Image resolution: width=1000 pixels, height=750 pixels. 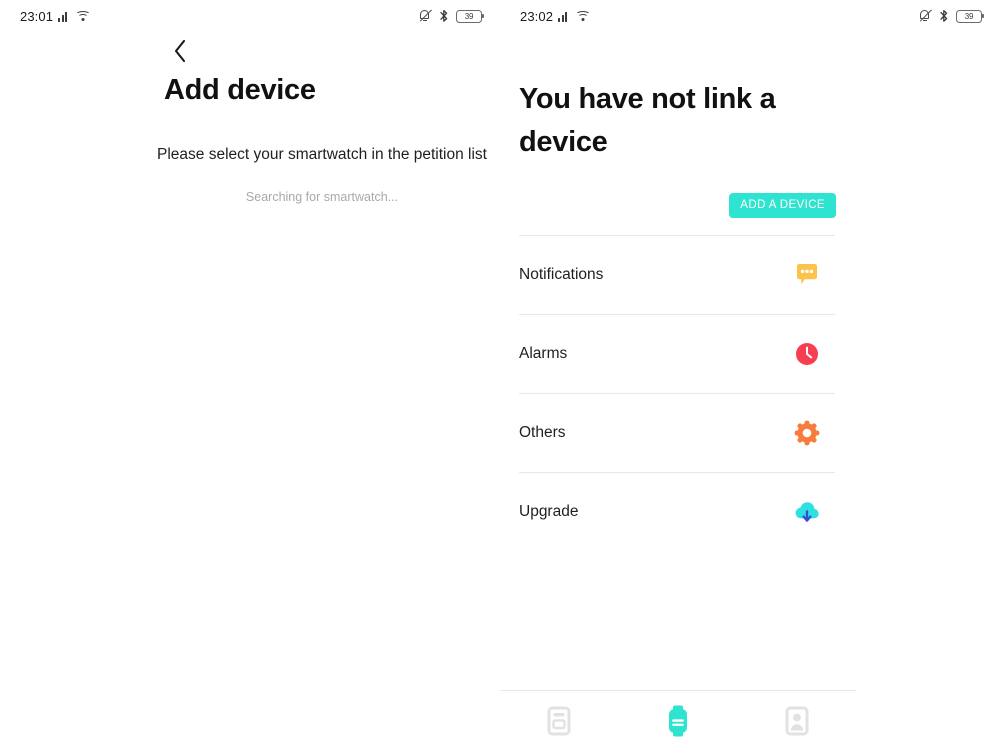 What do you see at coordinates (55, 16) in the screenshot?
I see `status-bar-left-group: 23:01` at bounding box center [55, 16].